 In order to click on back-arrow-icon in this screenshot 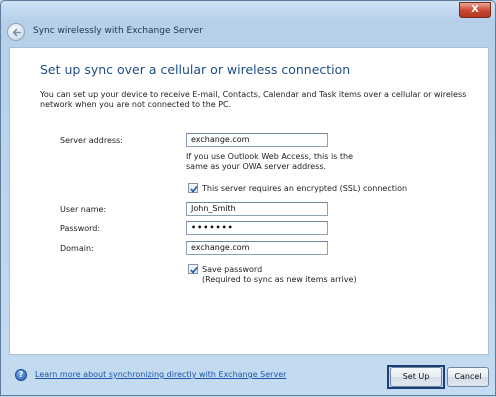, I will do `click(16, 32)`.